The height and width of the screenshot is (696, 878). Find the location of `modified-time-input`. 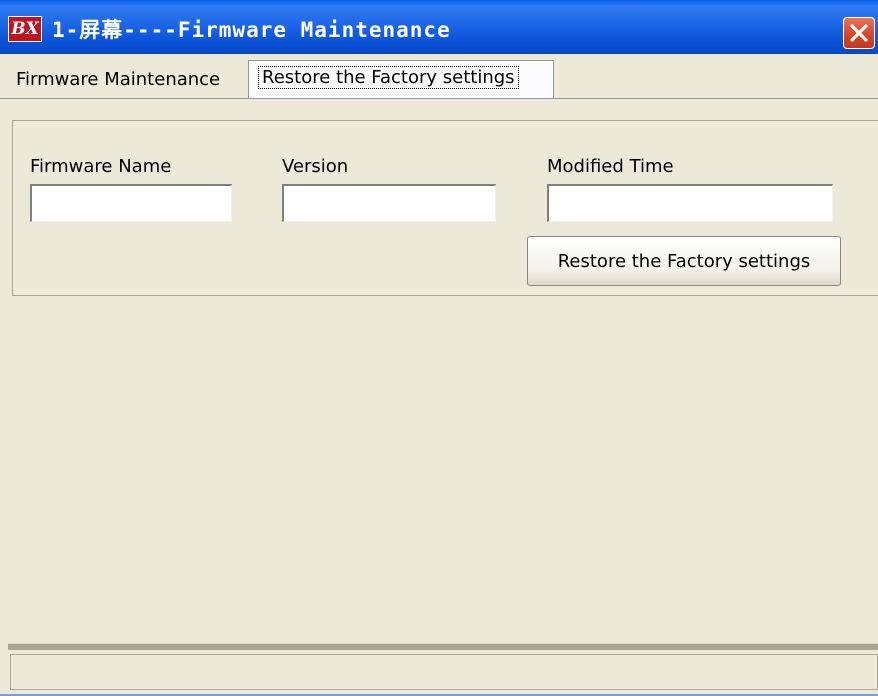

modified-time-input is located at coordinates (690, 203).